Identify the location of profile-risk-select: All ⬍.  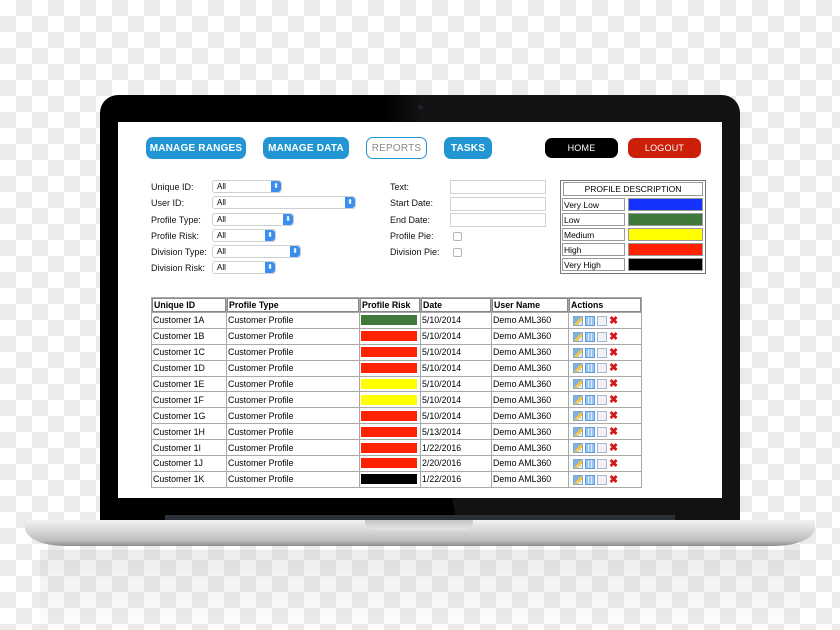
(244, 235).